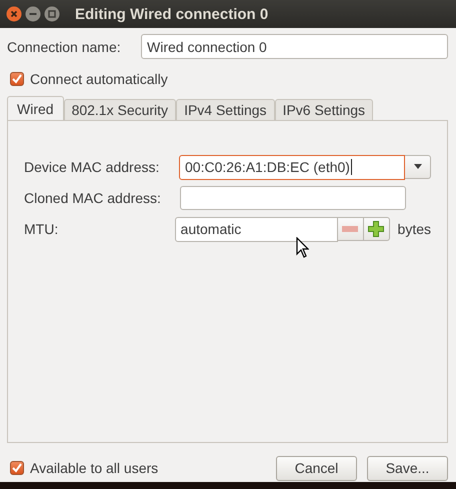  Describe the element at coordinates (292, 167) in the screenshot. I see `input-field: 00:C0:26:A1:DB:EC (eth0)` at that location.